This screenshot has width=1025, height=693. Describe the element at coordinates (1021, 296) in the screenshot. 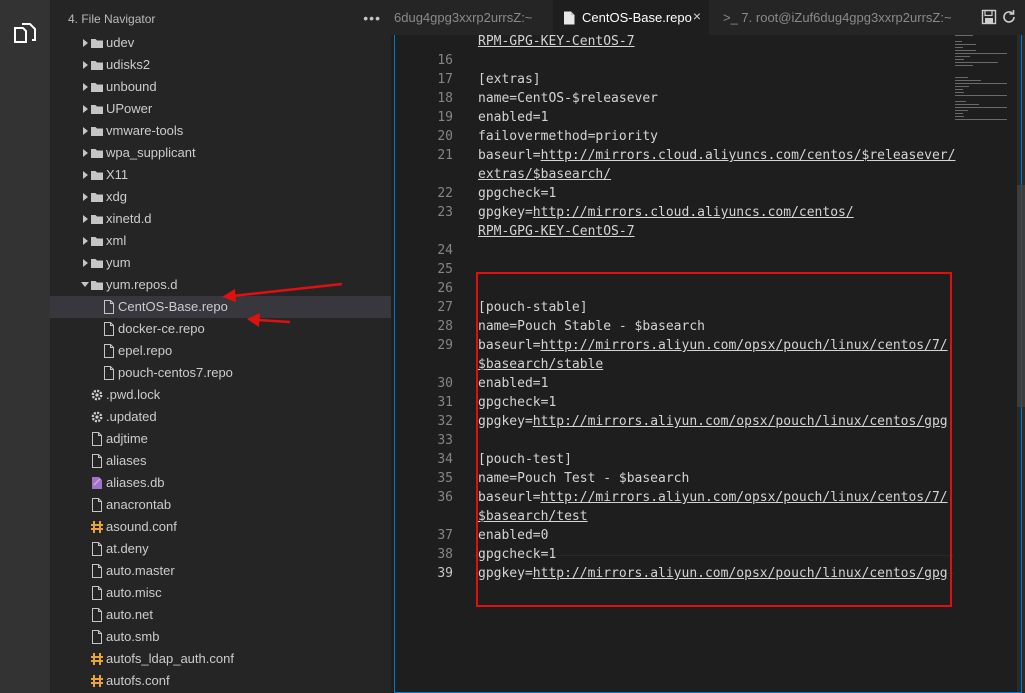

I see `scrollbar-thumb` at that location.